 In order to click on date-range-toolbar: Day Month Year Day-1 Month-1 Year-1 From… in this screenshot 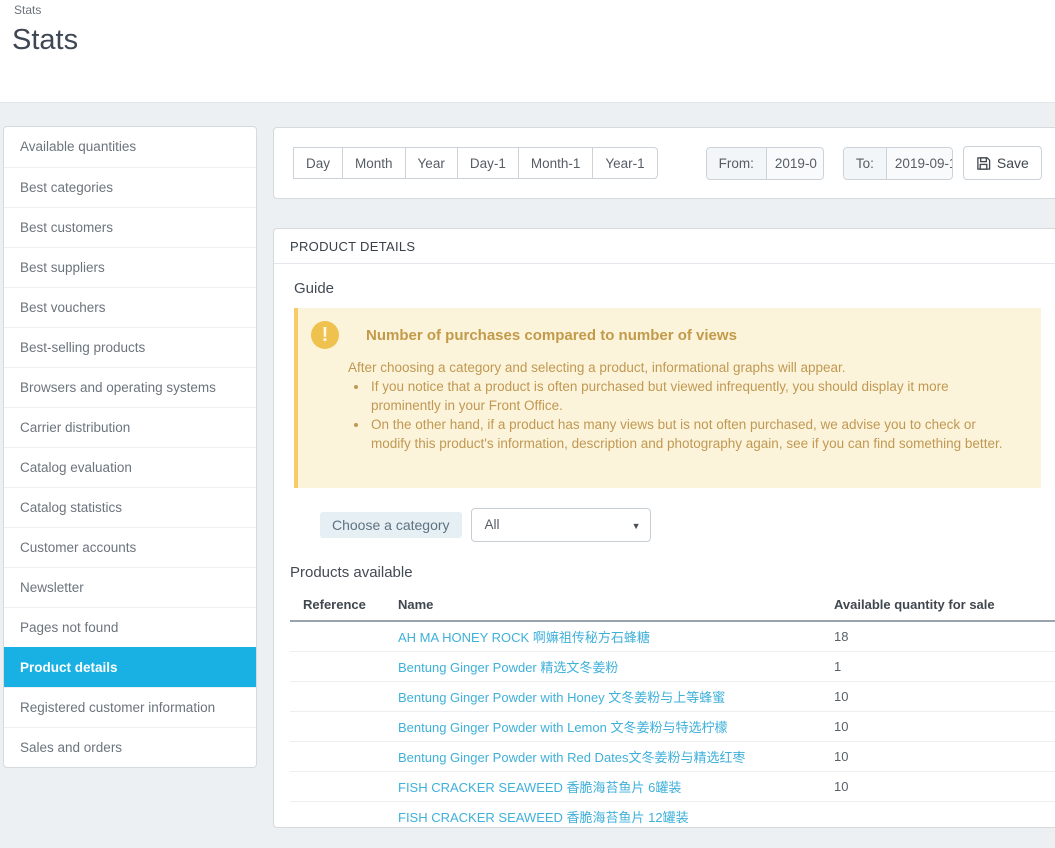, I will do `click(664, 163)`.